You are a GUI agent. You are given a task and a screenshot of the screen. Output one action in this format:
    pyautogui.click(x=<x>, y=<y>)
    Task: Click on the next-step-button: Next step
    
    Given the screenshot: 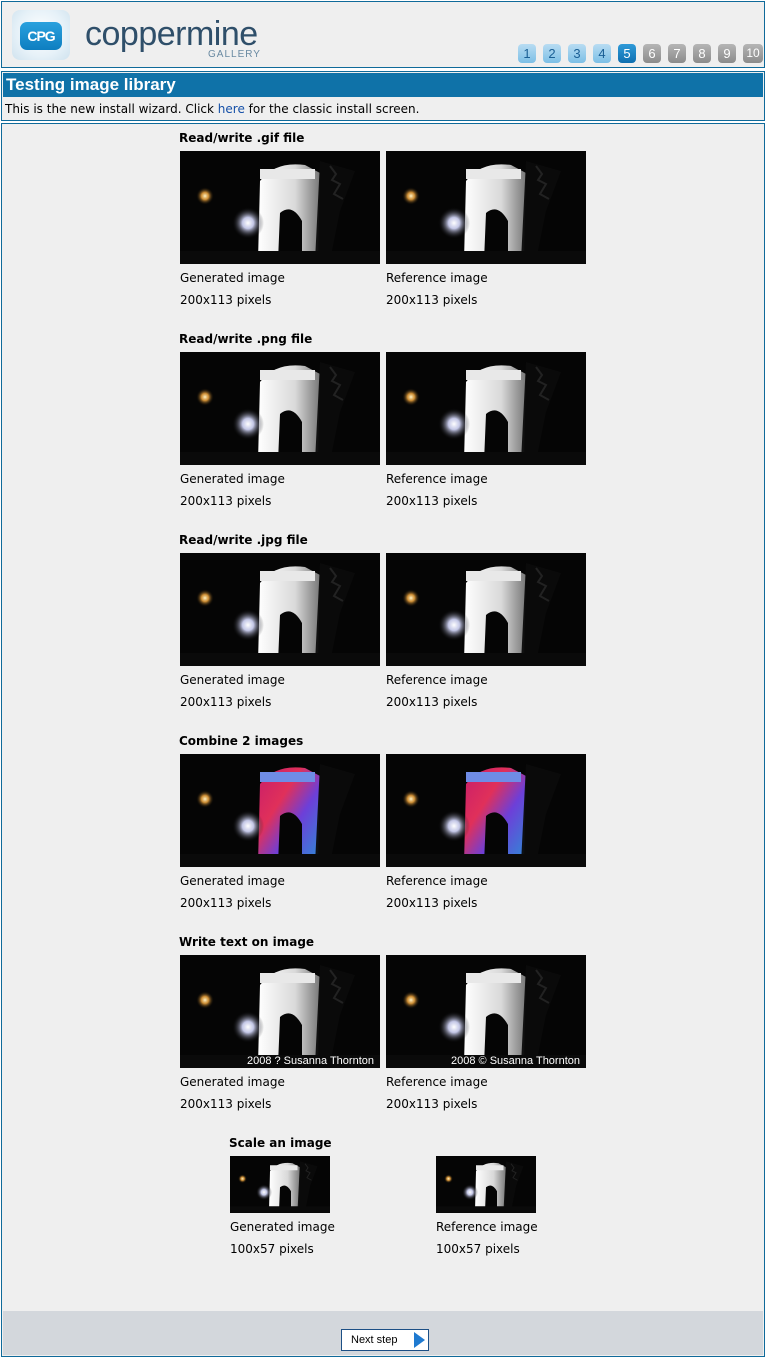 What is the action you would take?
    pyautogui.click(x=385, y=1340)
    